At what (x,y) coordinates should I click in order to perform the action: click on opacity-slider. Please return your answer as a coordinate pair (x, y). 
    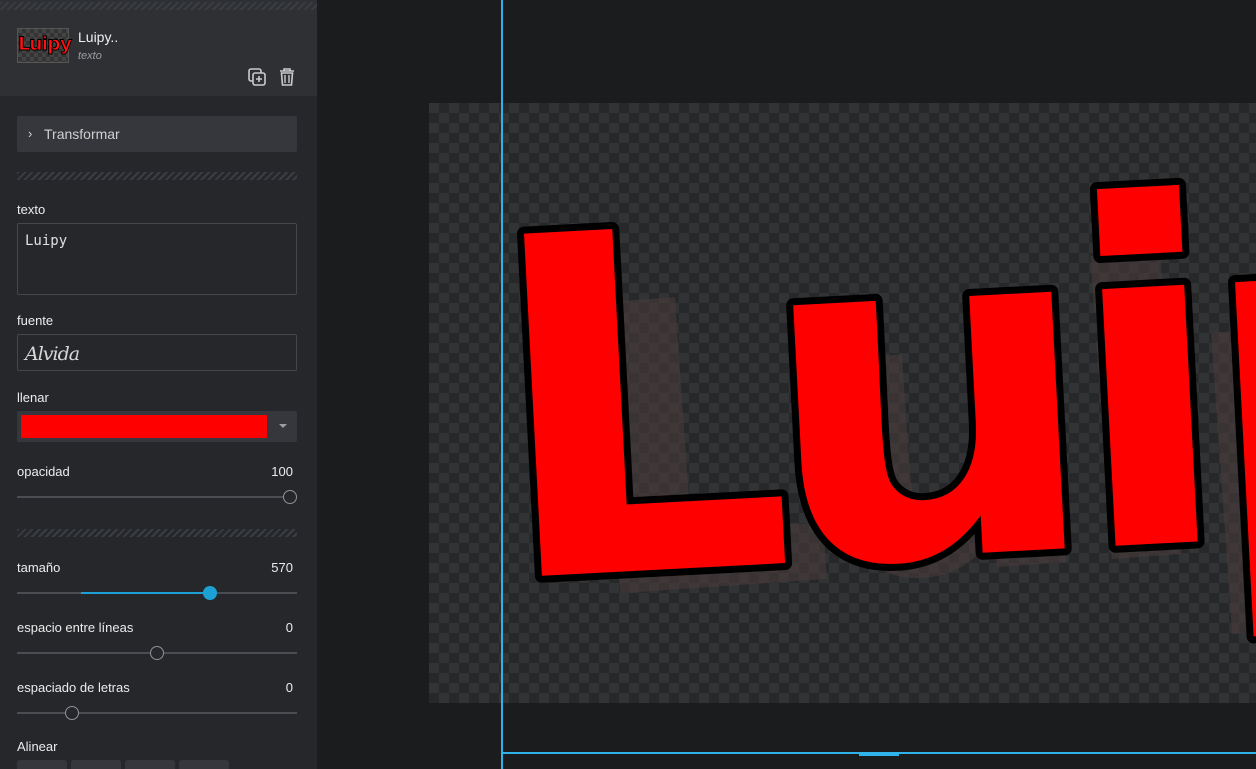
    Looking at the image, I should click on (157, 497).